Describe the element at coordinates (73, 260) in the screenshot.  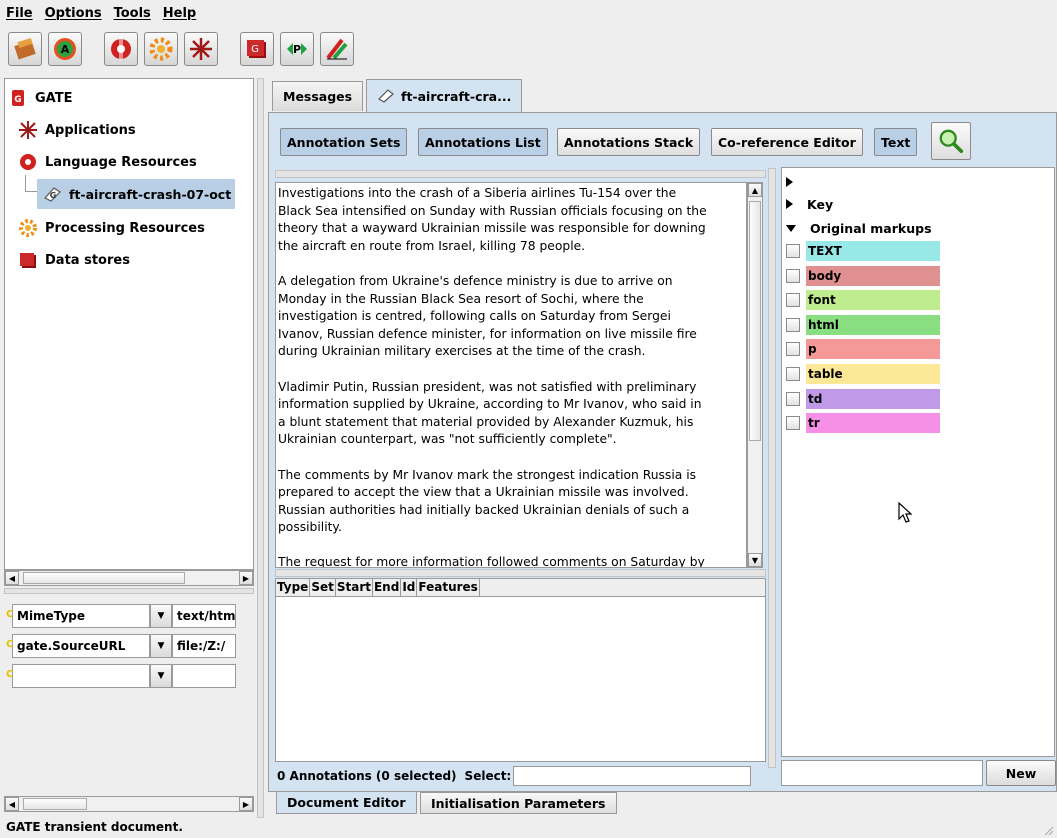
I see `tree-node-data-stores: Data stores` at that location.